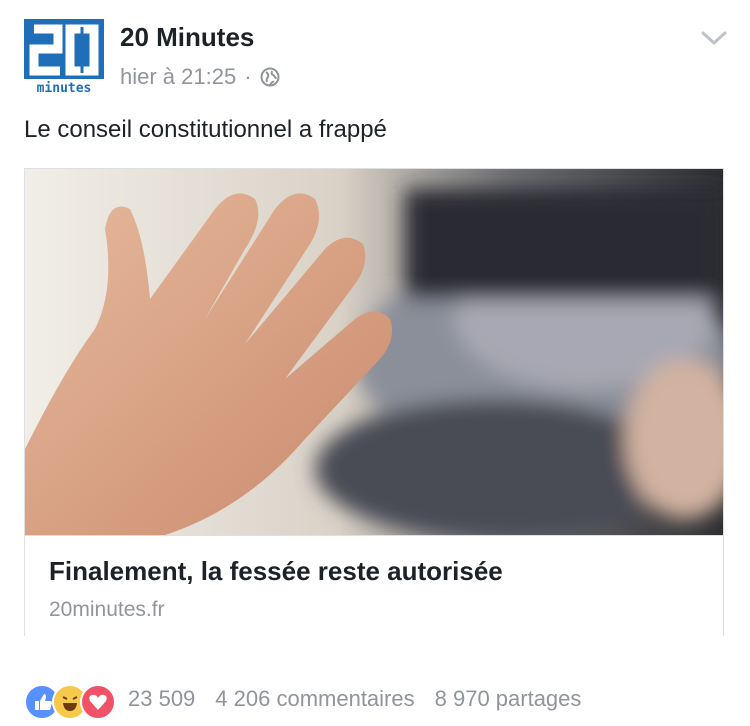  I want to click on page-name: 20 Minutes, so click(187, 37).